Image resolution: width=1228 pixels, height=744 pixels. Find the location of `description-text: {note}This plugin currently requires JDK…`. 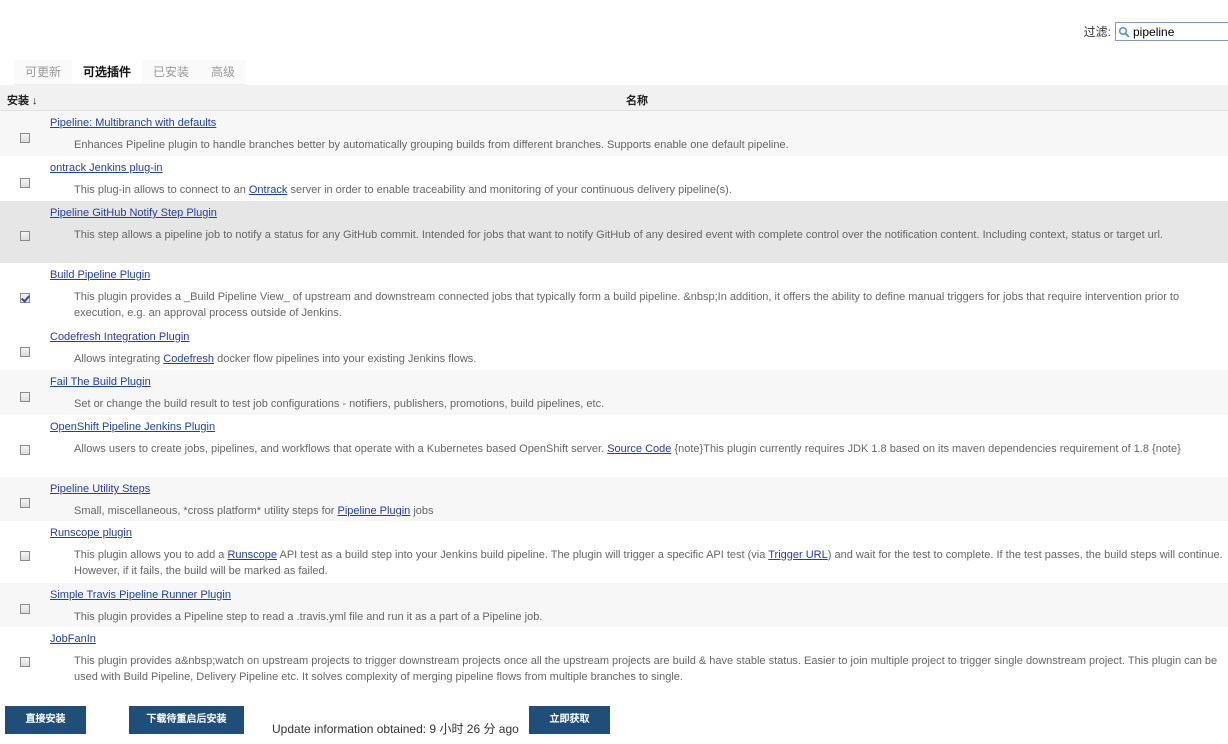

description-text: {note}This plugin currently requires JDK… is located at coordinates (926, 449).